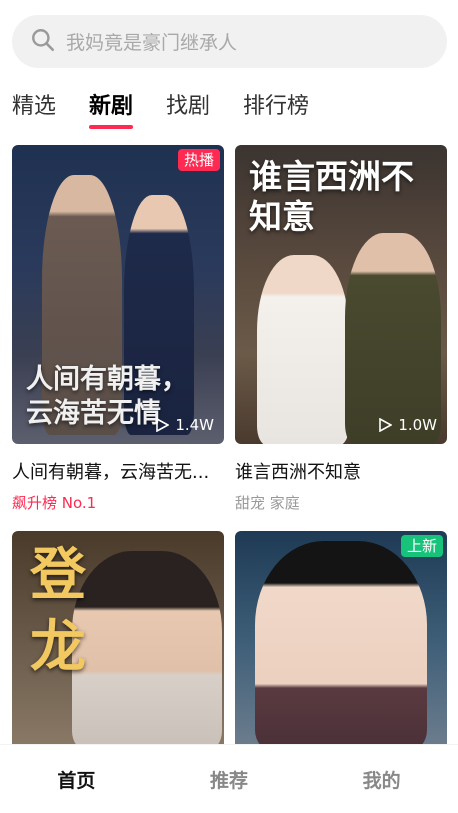  I want to click on play-count: 1.0W, so click(407, 425).